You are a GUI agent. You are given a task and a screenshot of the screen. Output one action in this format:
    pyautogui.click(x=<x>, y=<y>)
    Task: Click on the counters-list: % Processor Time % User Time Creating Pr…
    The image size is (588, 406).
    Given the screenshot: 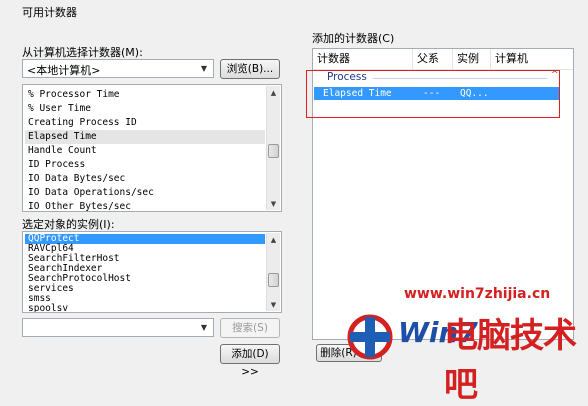 What is the action you would take?
    pyautogui.click(x=152, y=148)
    